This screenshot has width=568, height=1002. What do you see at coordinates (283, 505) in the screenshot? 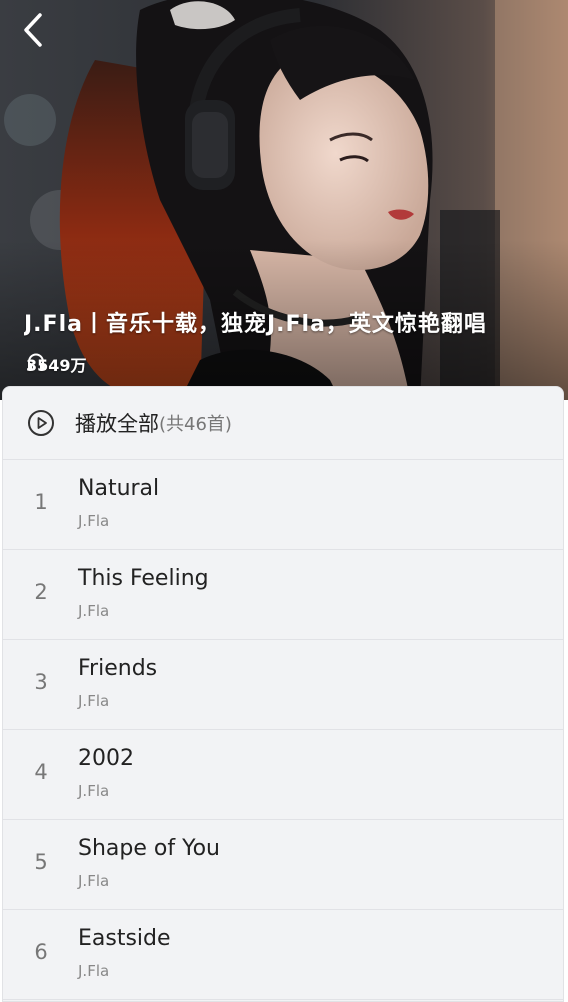
I see `track-row: 1 Natural J.Fla` at bounding box center [283, 505].